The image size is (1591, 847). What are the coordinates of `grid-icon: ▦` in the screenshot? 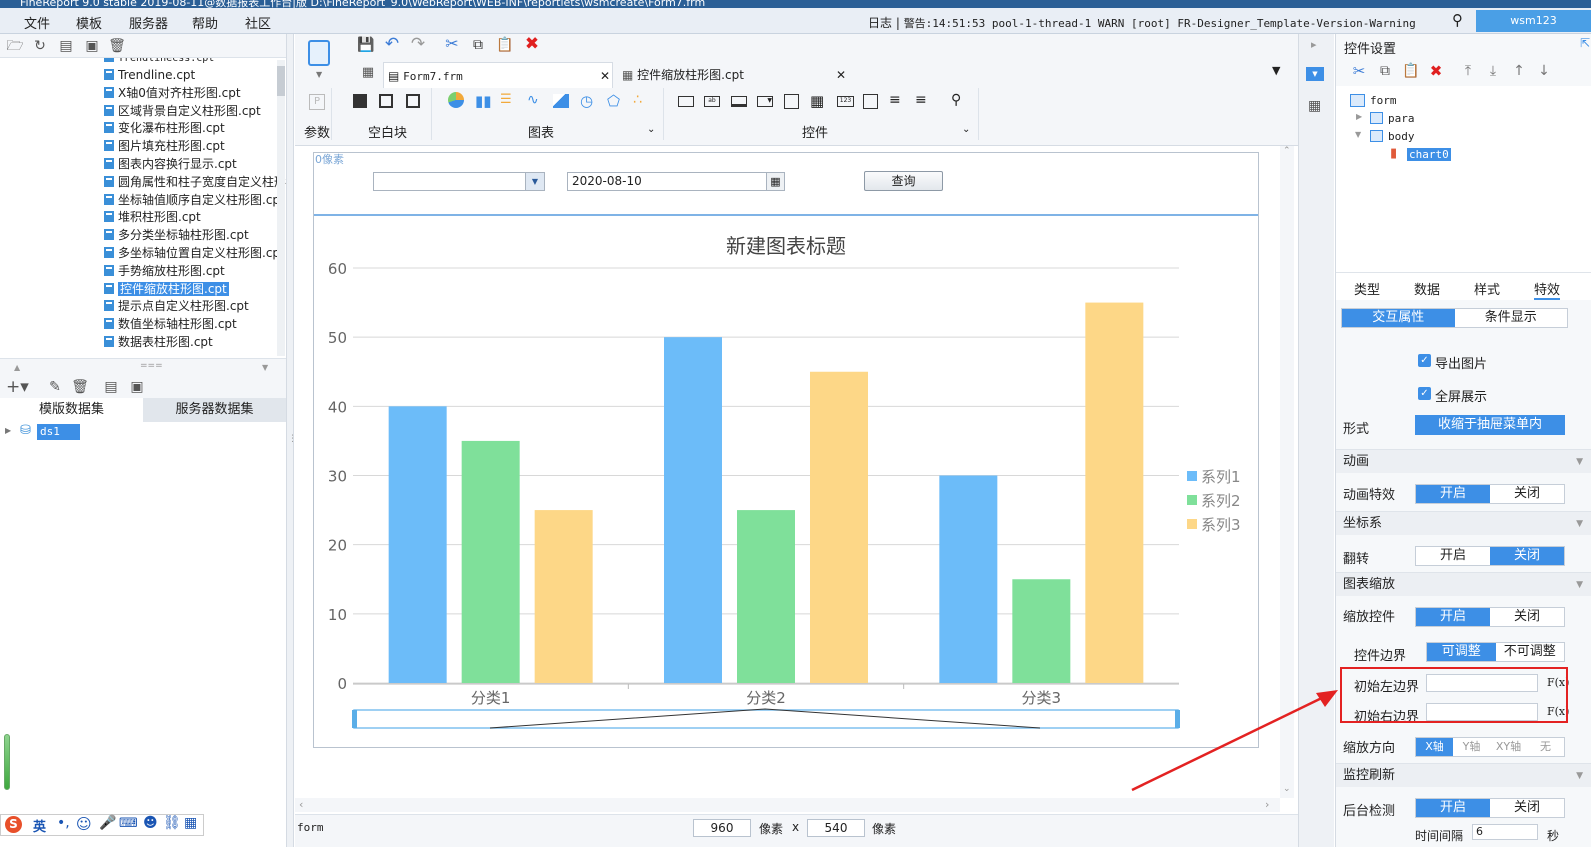 It's located at (368, 73).